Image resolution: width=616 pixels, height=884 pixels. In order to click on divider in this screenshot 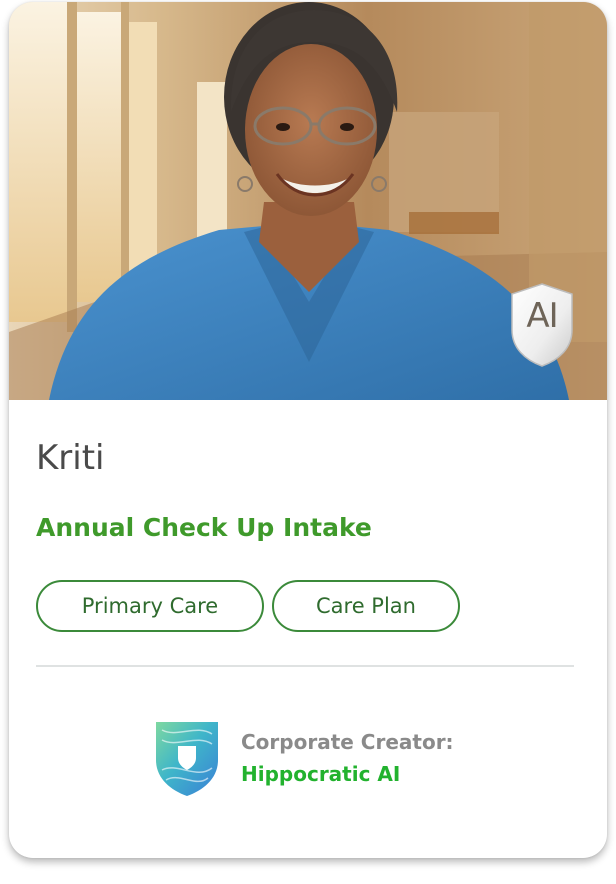, I will do `click(305, 666)`.